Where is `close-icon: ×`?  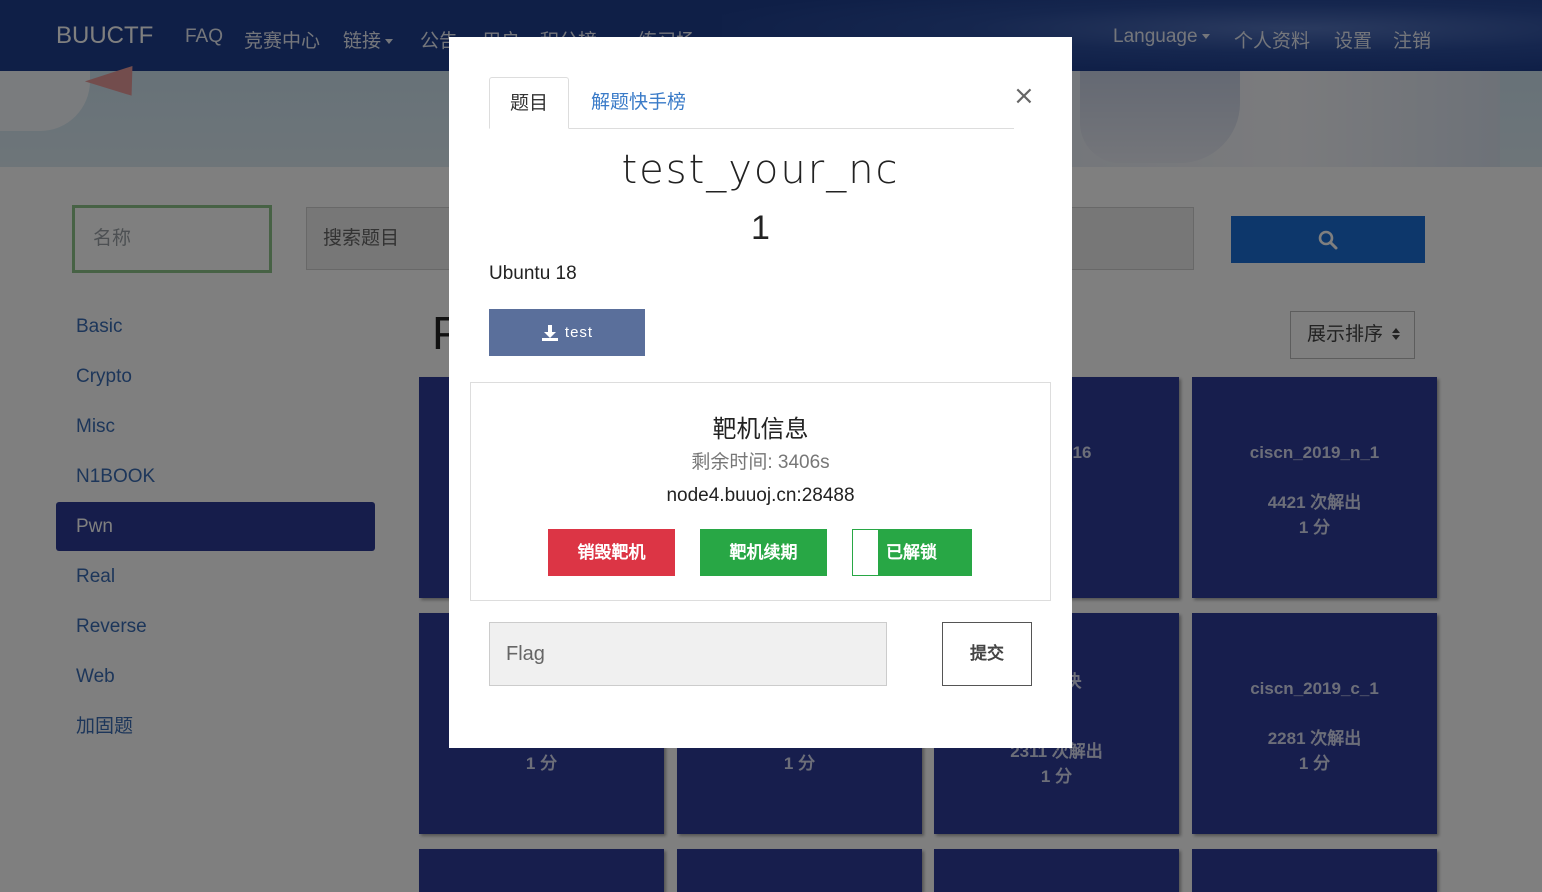 close-icon: × is located at coordinates (1024, 96).